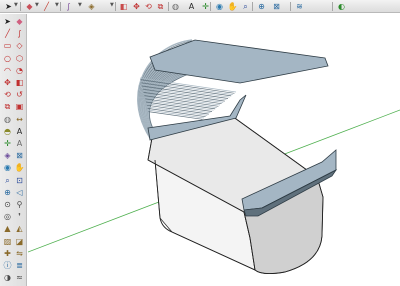 Image resolution: width=400 pixels, height=286 pixels. What do you see at coordinates (299, 6) in the screenshot?
I see `layers-icon: ≋` at bounding box center [299, 6].